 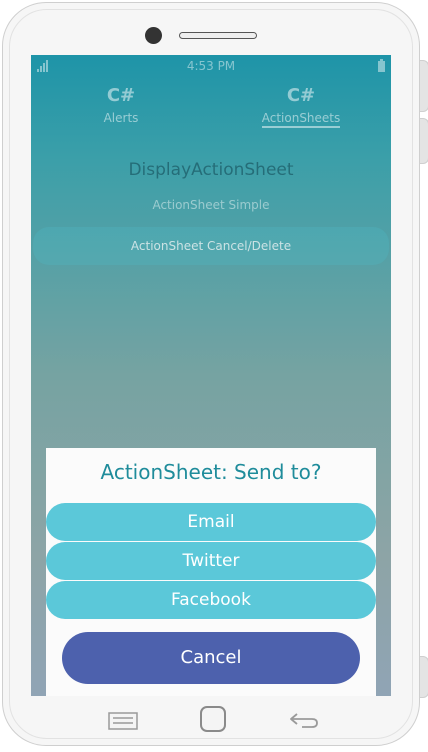 I want to click on tab-actionsheets: C# ActionSheets, so click(x=301, y=106).